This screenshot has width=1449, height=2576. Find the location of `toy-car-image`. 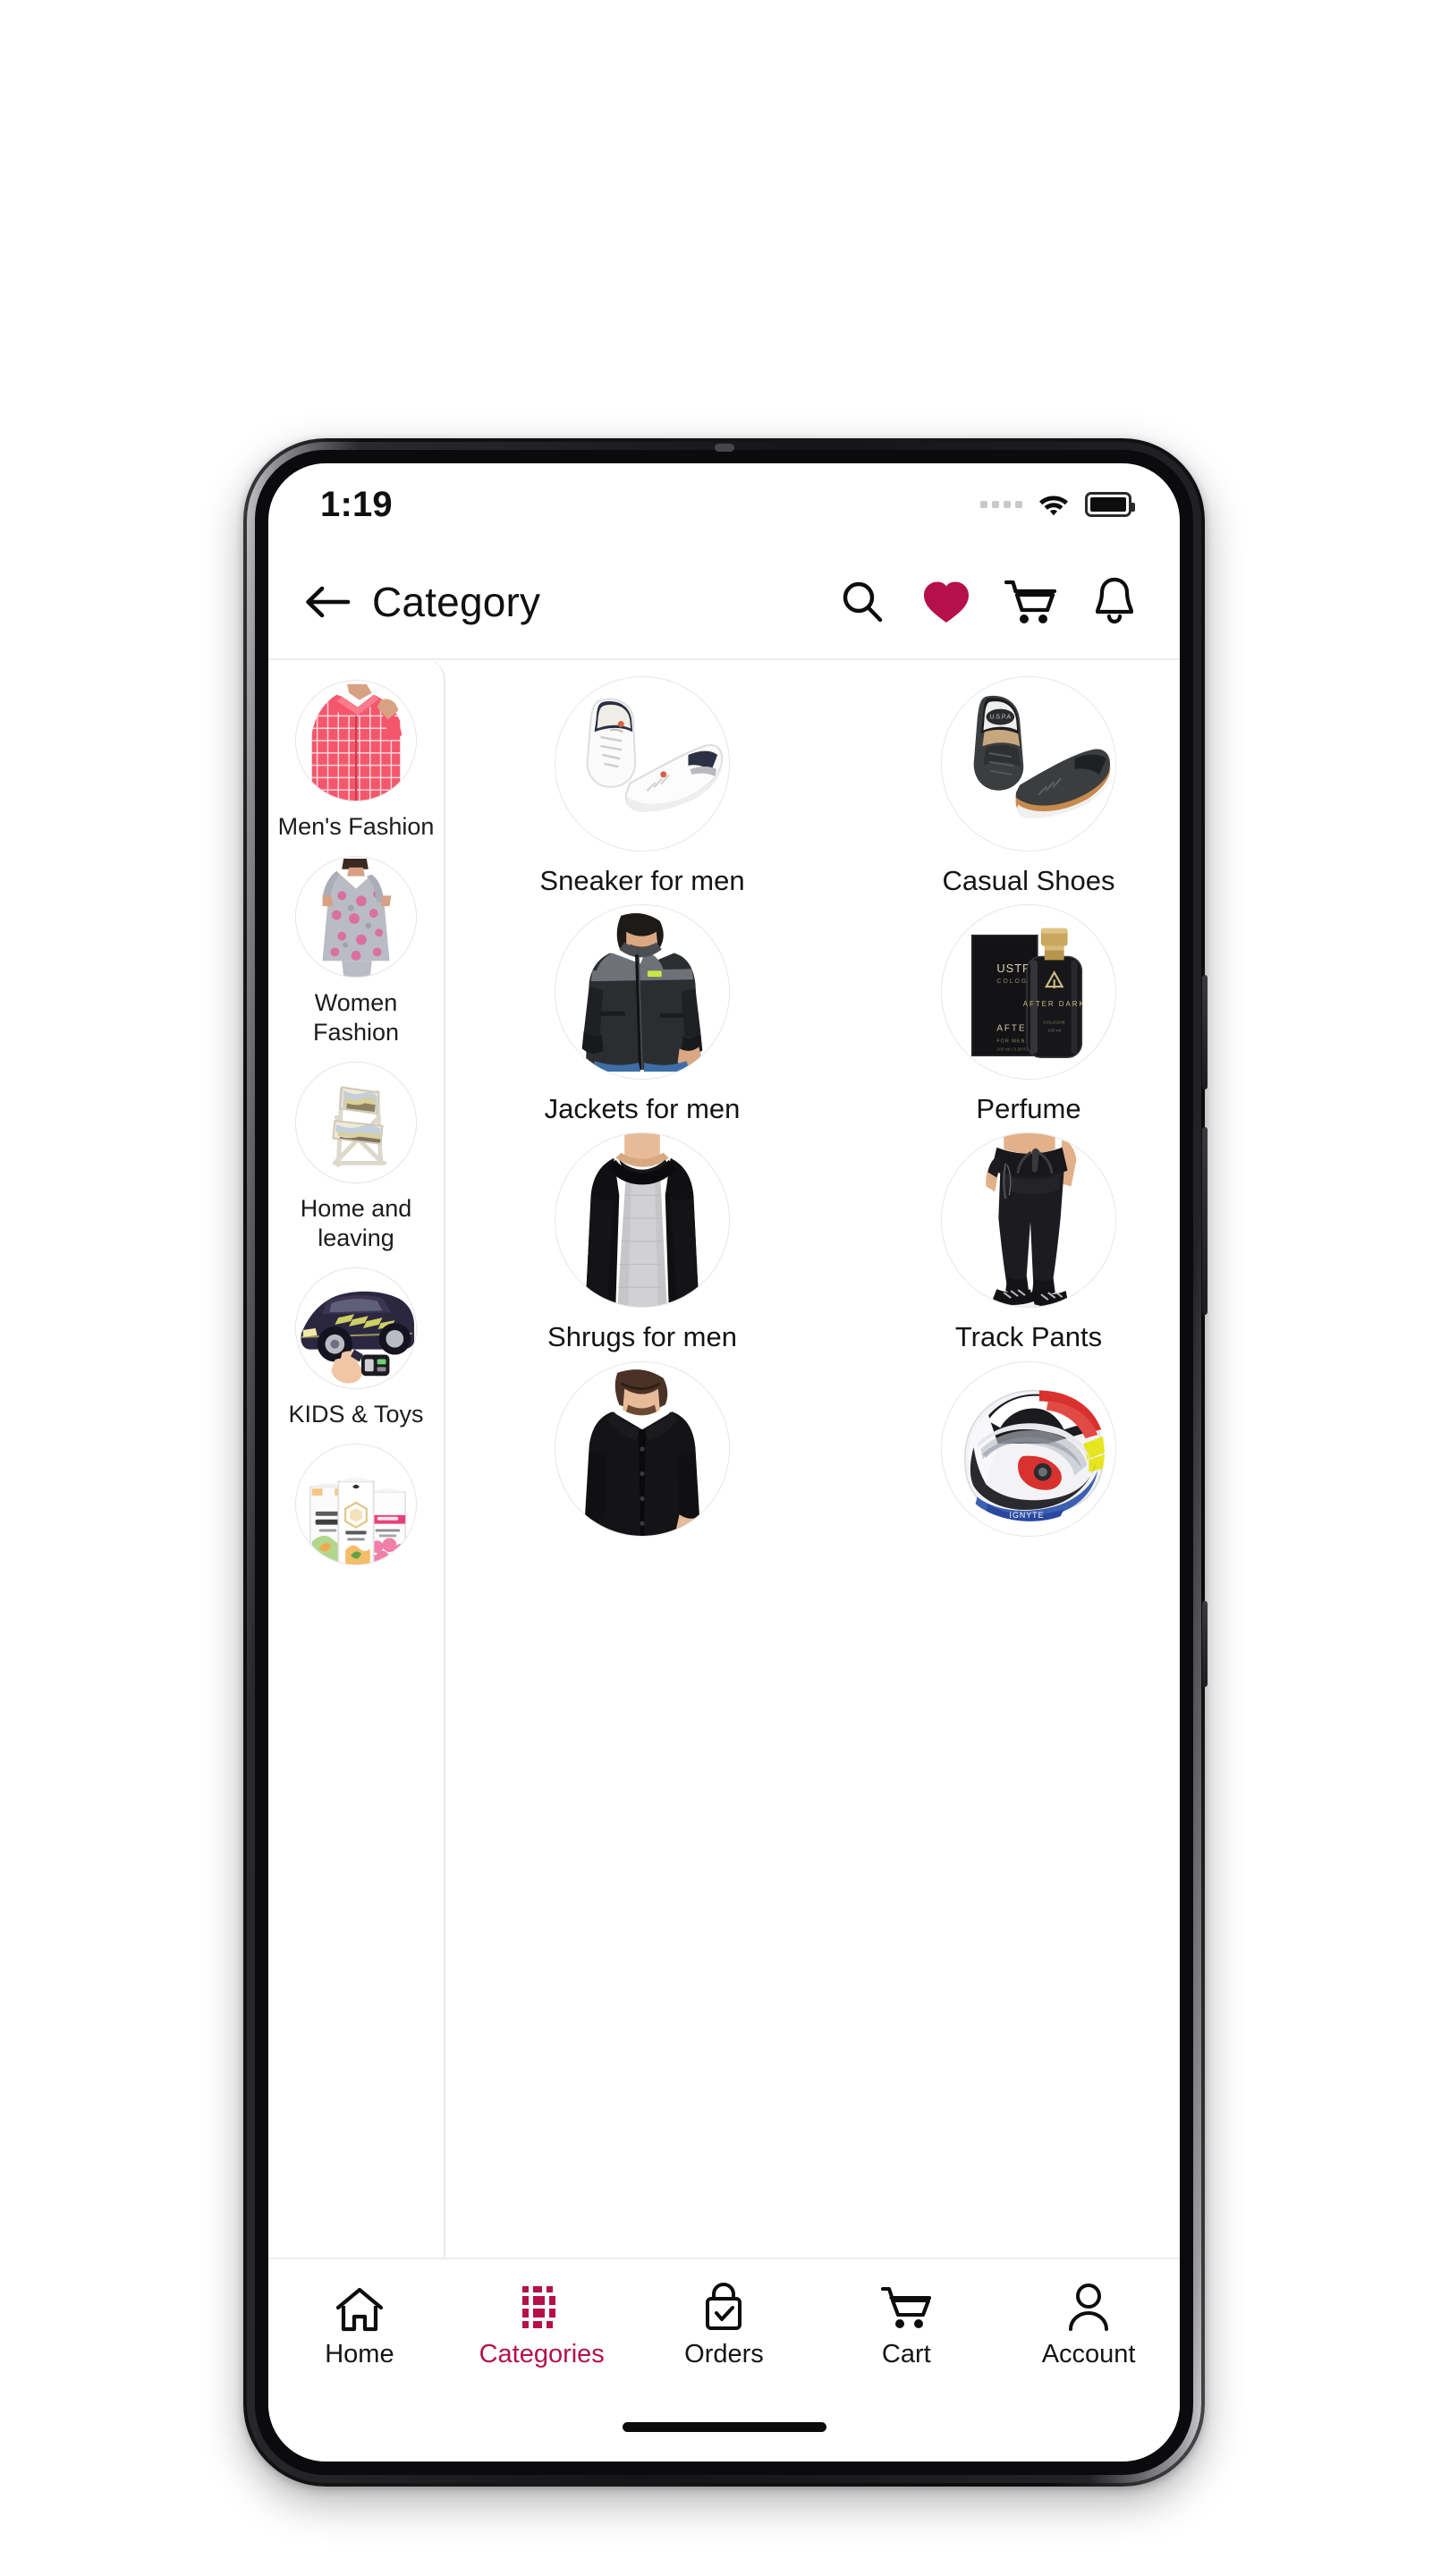

toy-car-image is located at coordinates (356, 1327).